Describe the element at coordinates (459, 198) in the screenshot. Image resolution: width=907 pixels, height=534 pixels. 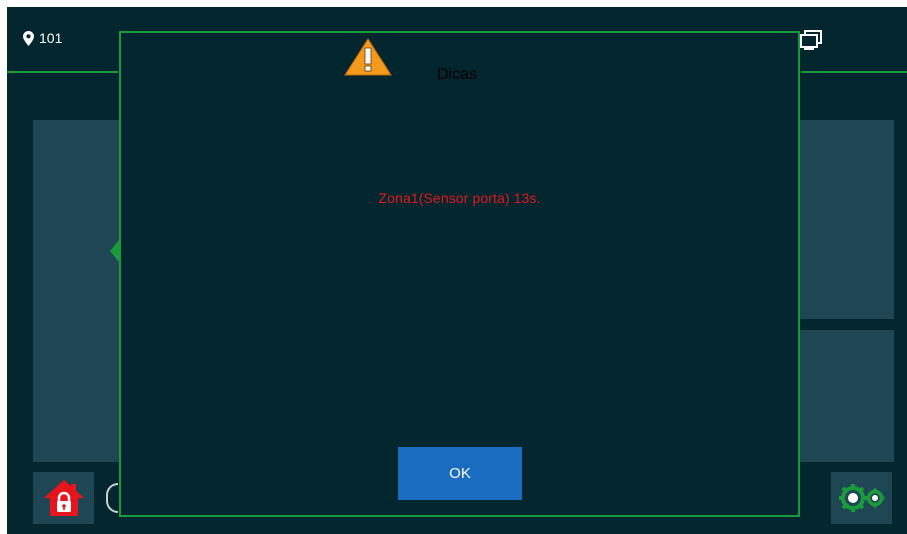
I see `dialog-message: Zona1(Sensor porta) 13s.` at that location.